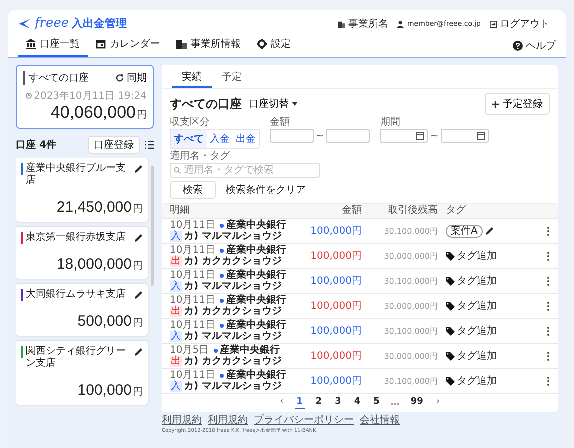 Image resolution: width=574 pixels, height=448 pixels. What do you see at coordinates (273, 104) in the screenshot?
I see `account-switch-dropdown: 口座切替` at bounding box center [273, 104].